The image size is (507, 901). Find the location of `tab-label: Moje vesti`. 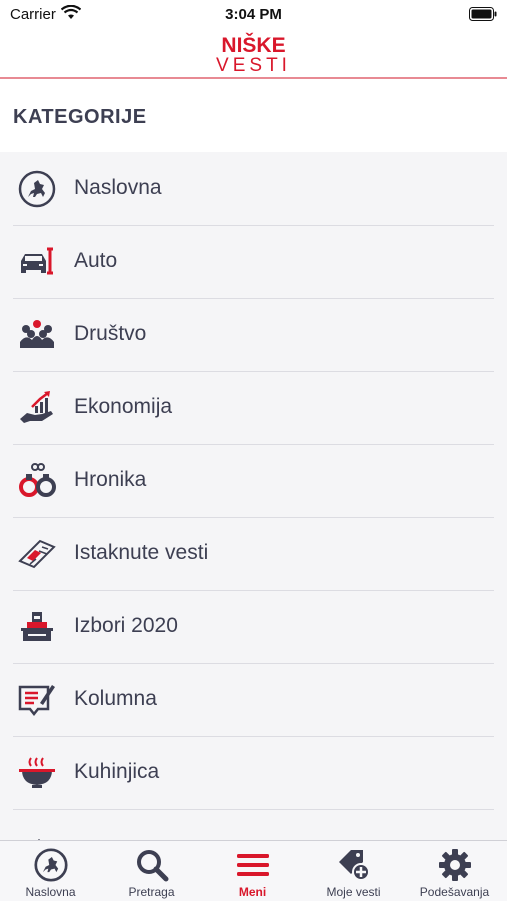

tab-label: Moje vesti is located at coordinates (353, 892).